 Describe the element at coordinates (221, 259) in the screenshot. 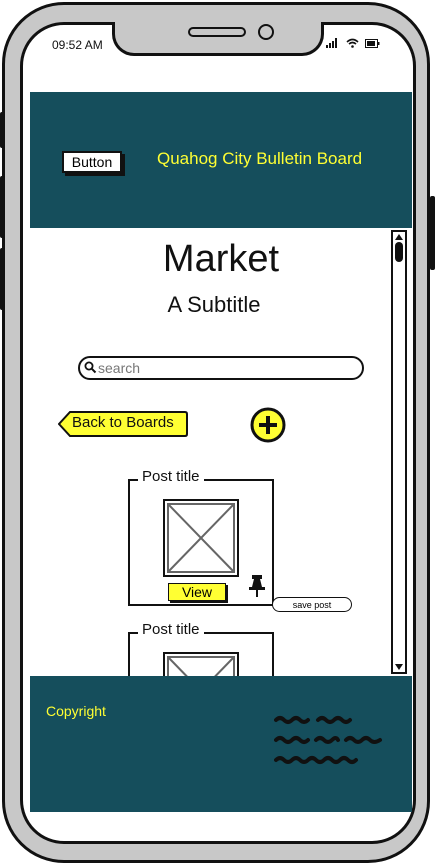

I see `page-title: Market` at that location.